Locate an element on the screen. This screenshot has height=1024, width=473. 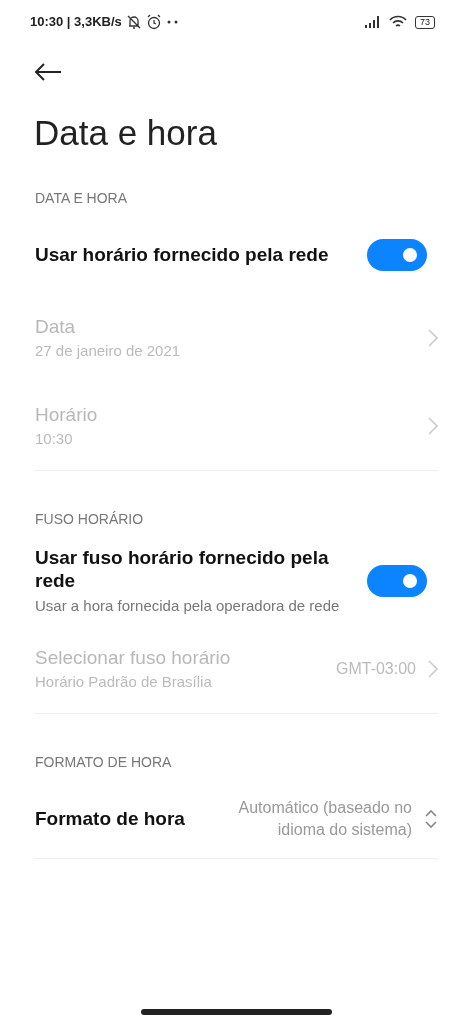
battery-icon: 73 is located at coordinates (425, 22).